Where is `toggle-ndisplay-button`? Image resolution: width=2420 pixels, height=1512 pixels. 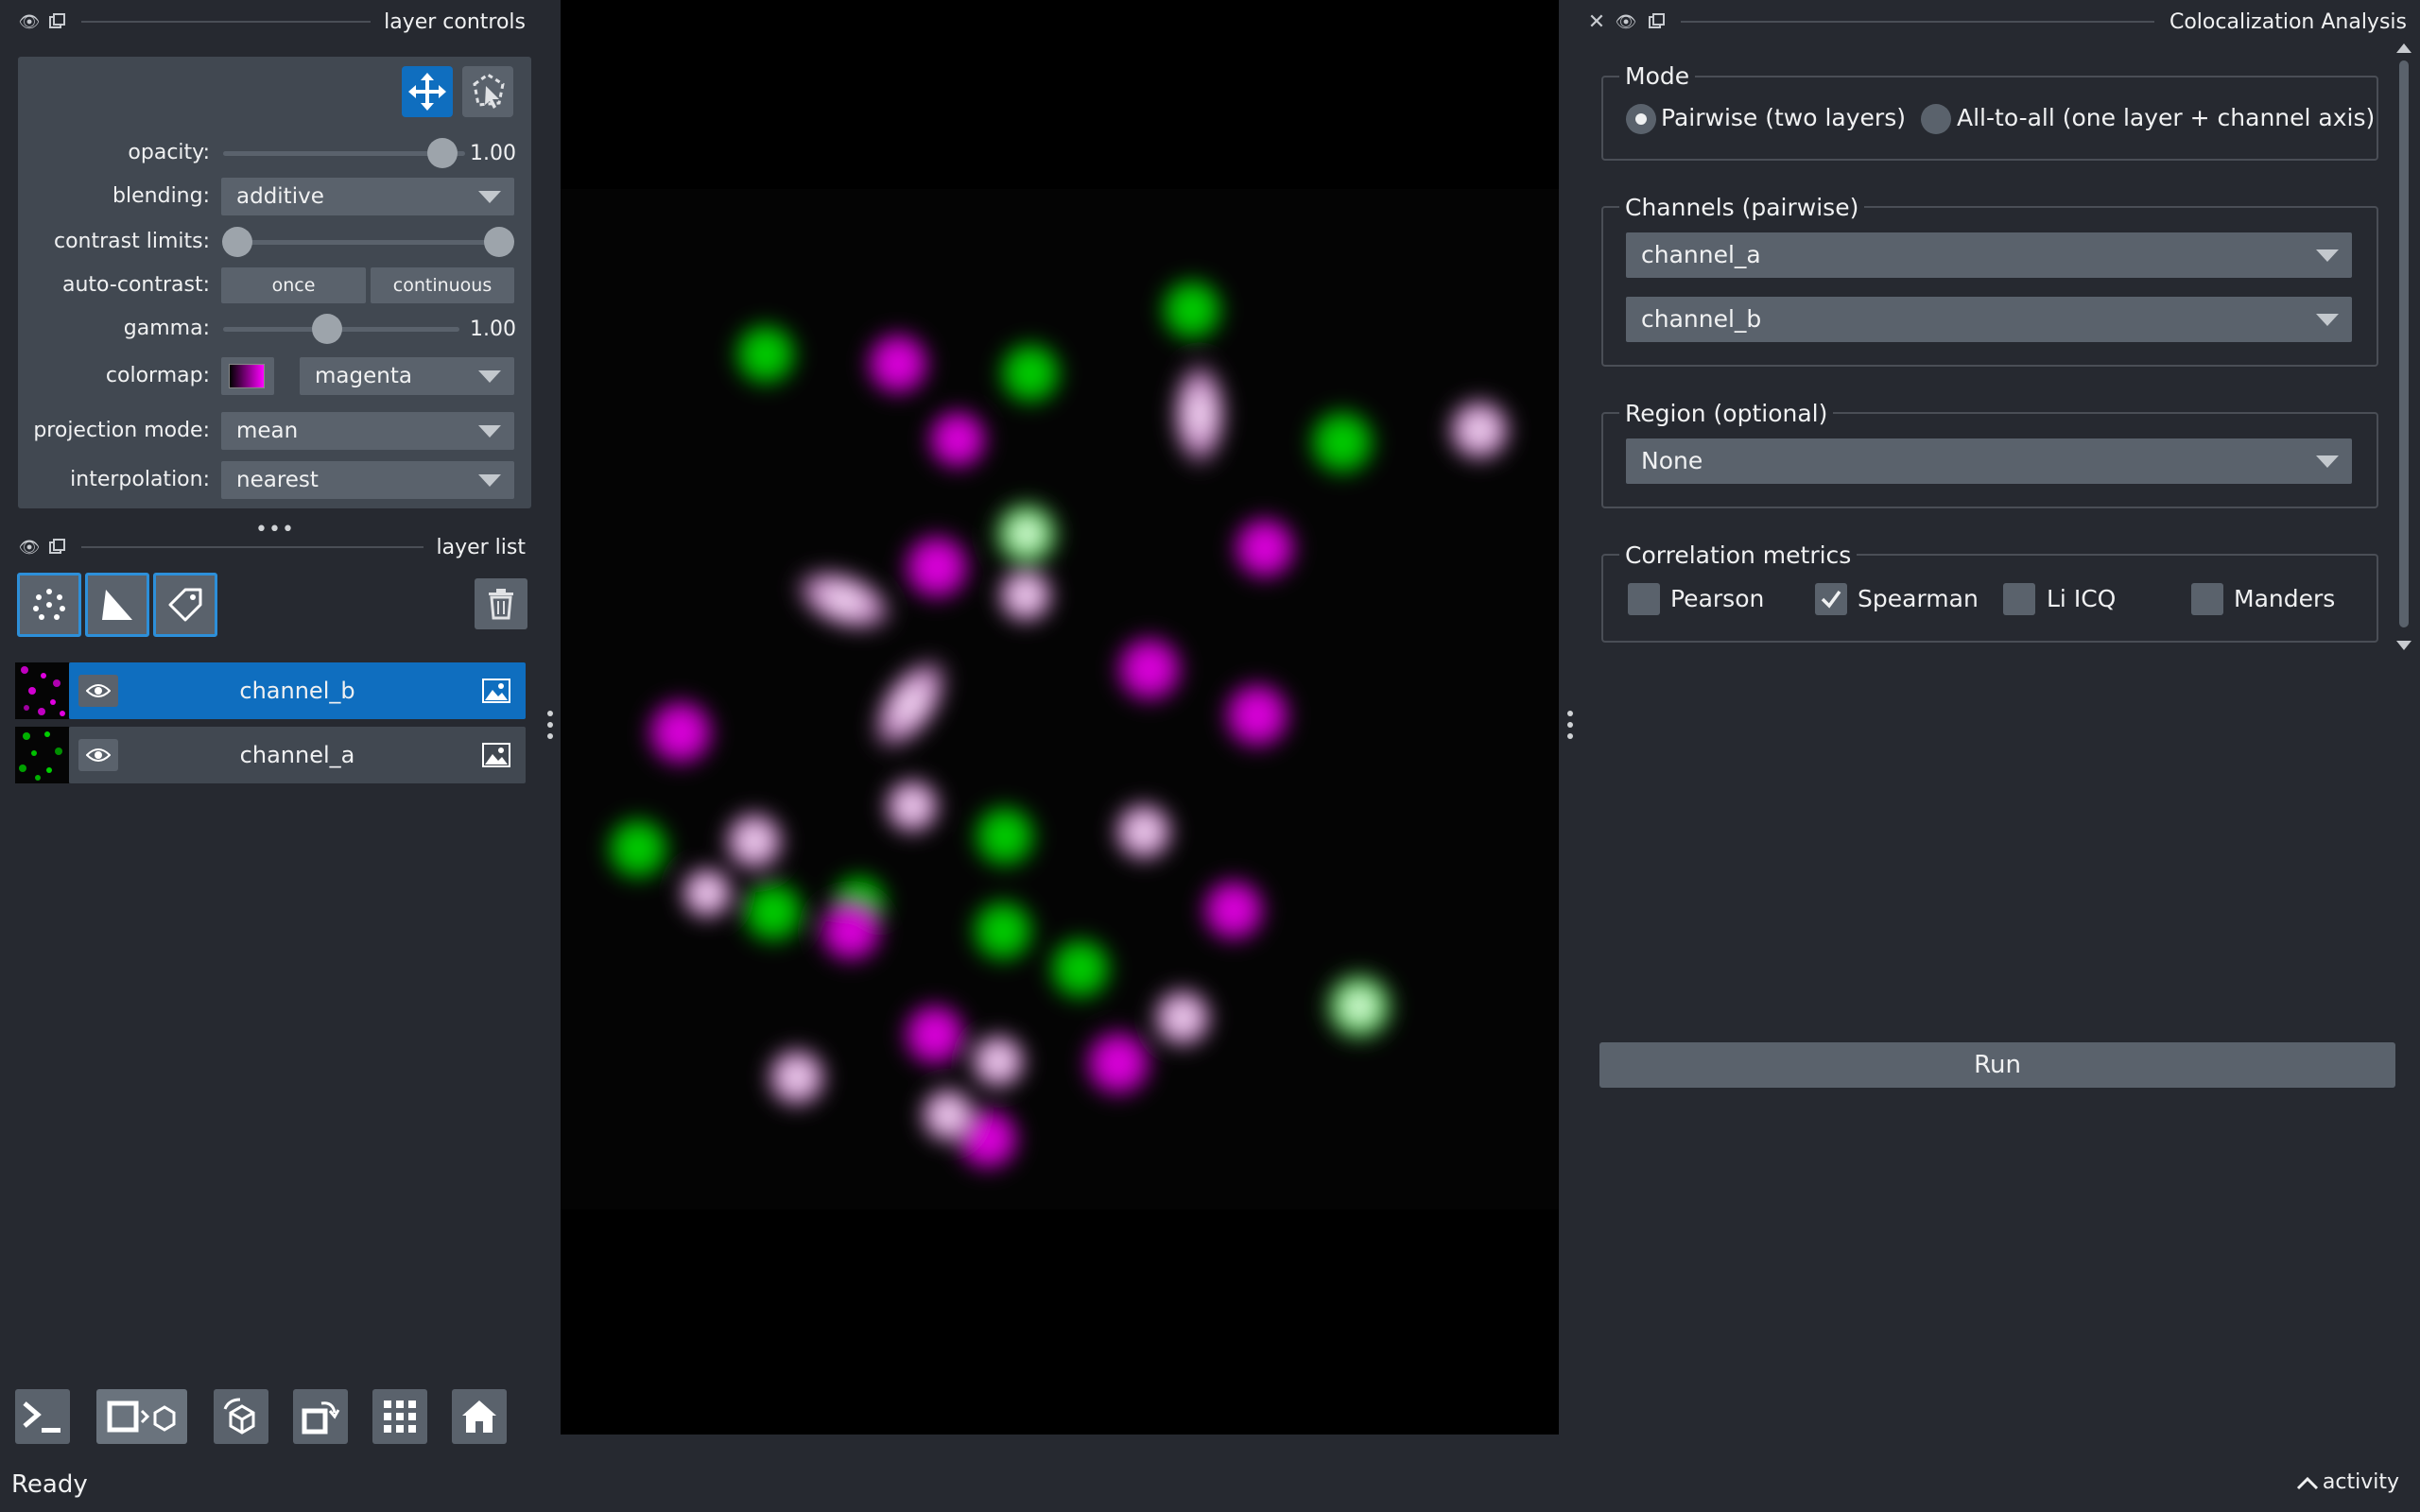
toggle-ndisplay-button is located at coordinates (141, 1416).